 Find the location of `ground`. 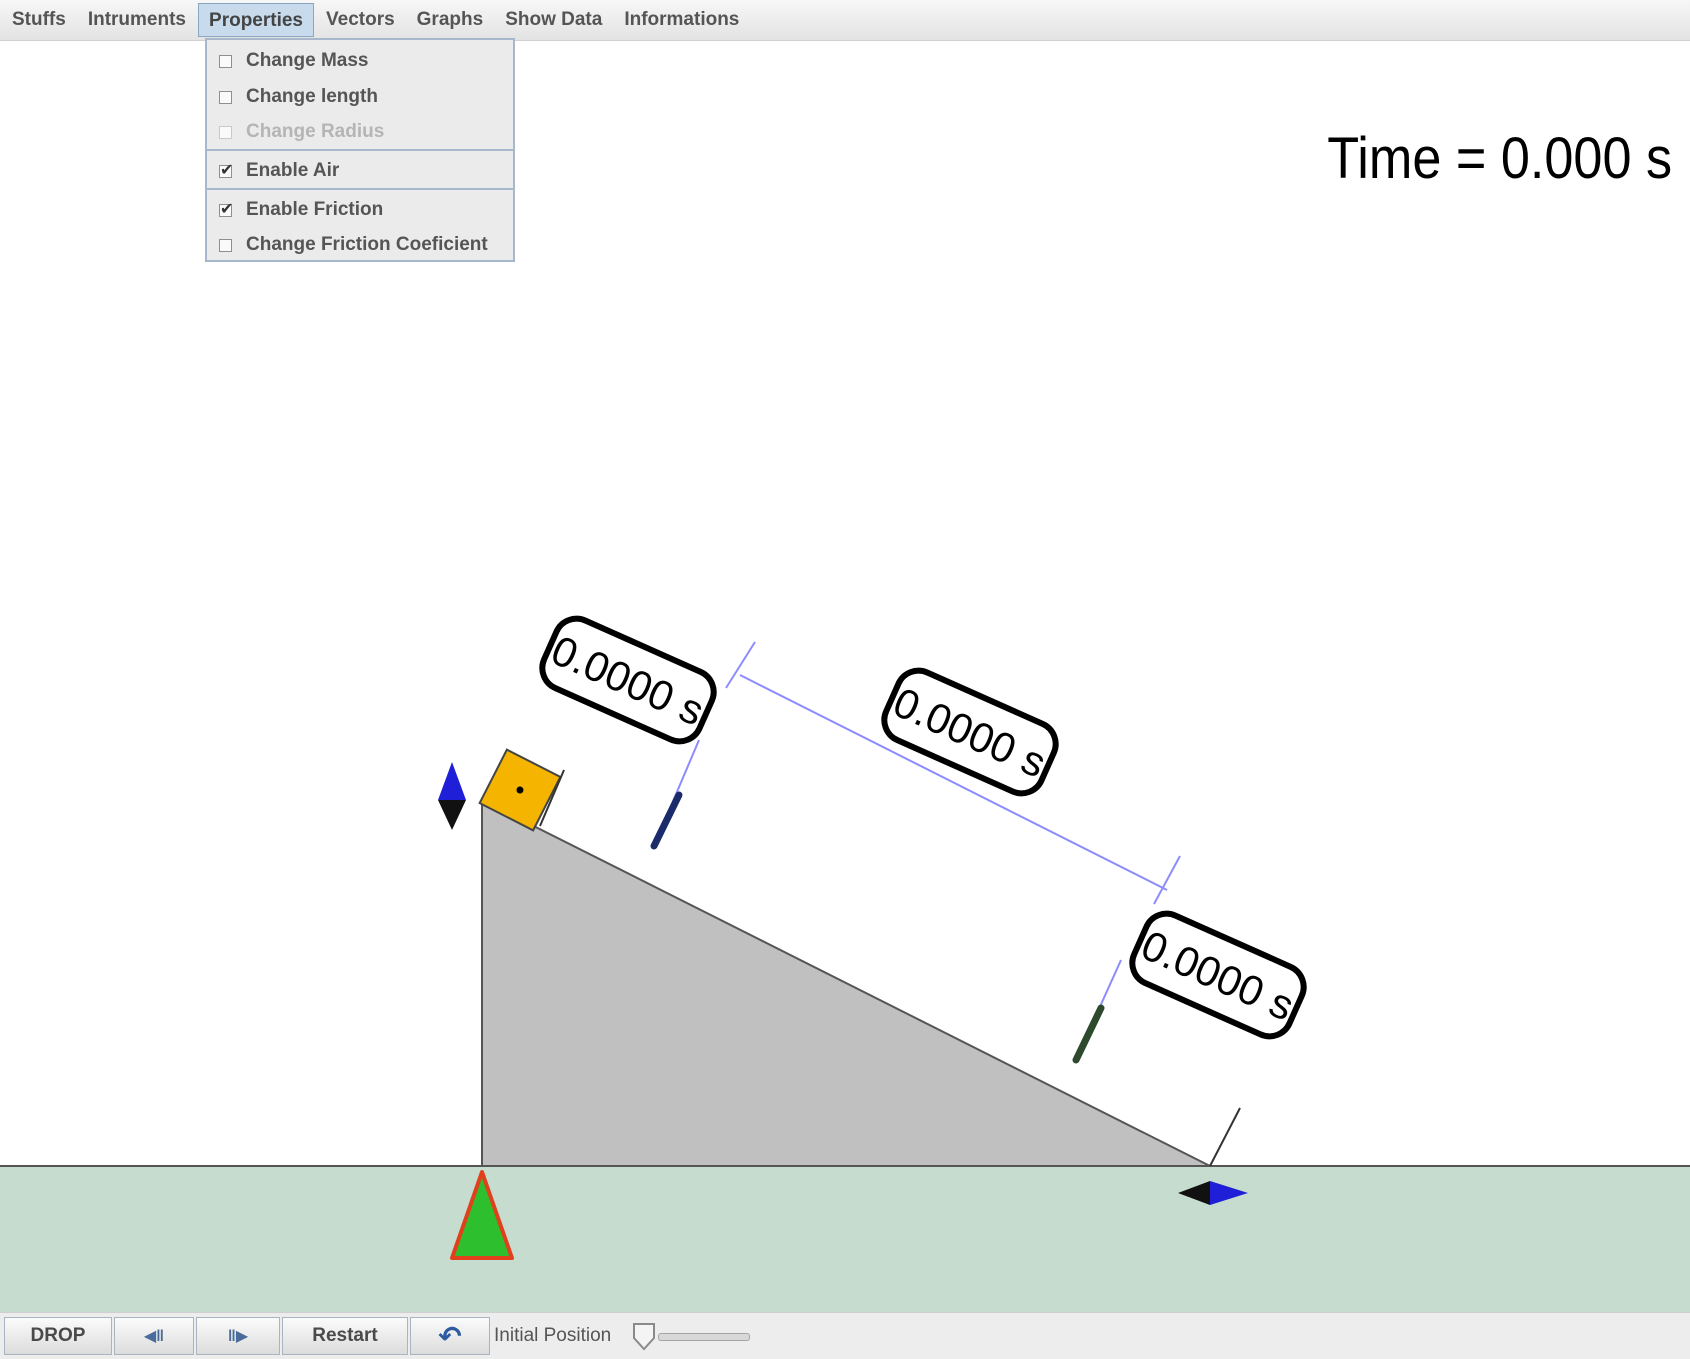

ground is located at coordinates (845, 1239).